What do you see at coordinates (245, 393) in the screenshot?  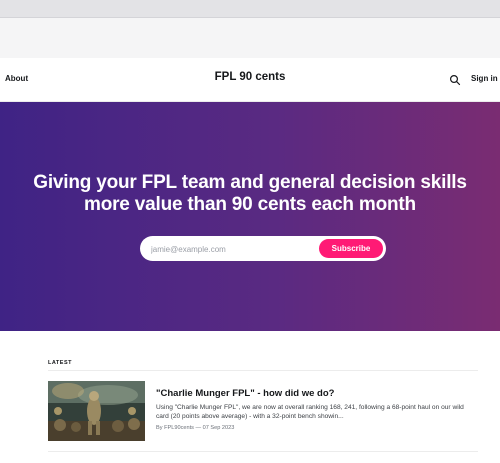 I see `post-title: "Charlie Munger FPL" - how did we do?` at bounding box center [245, 393].